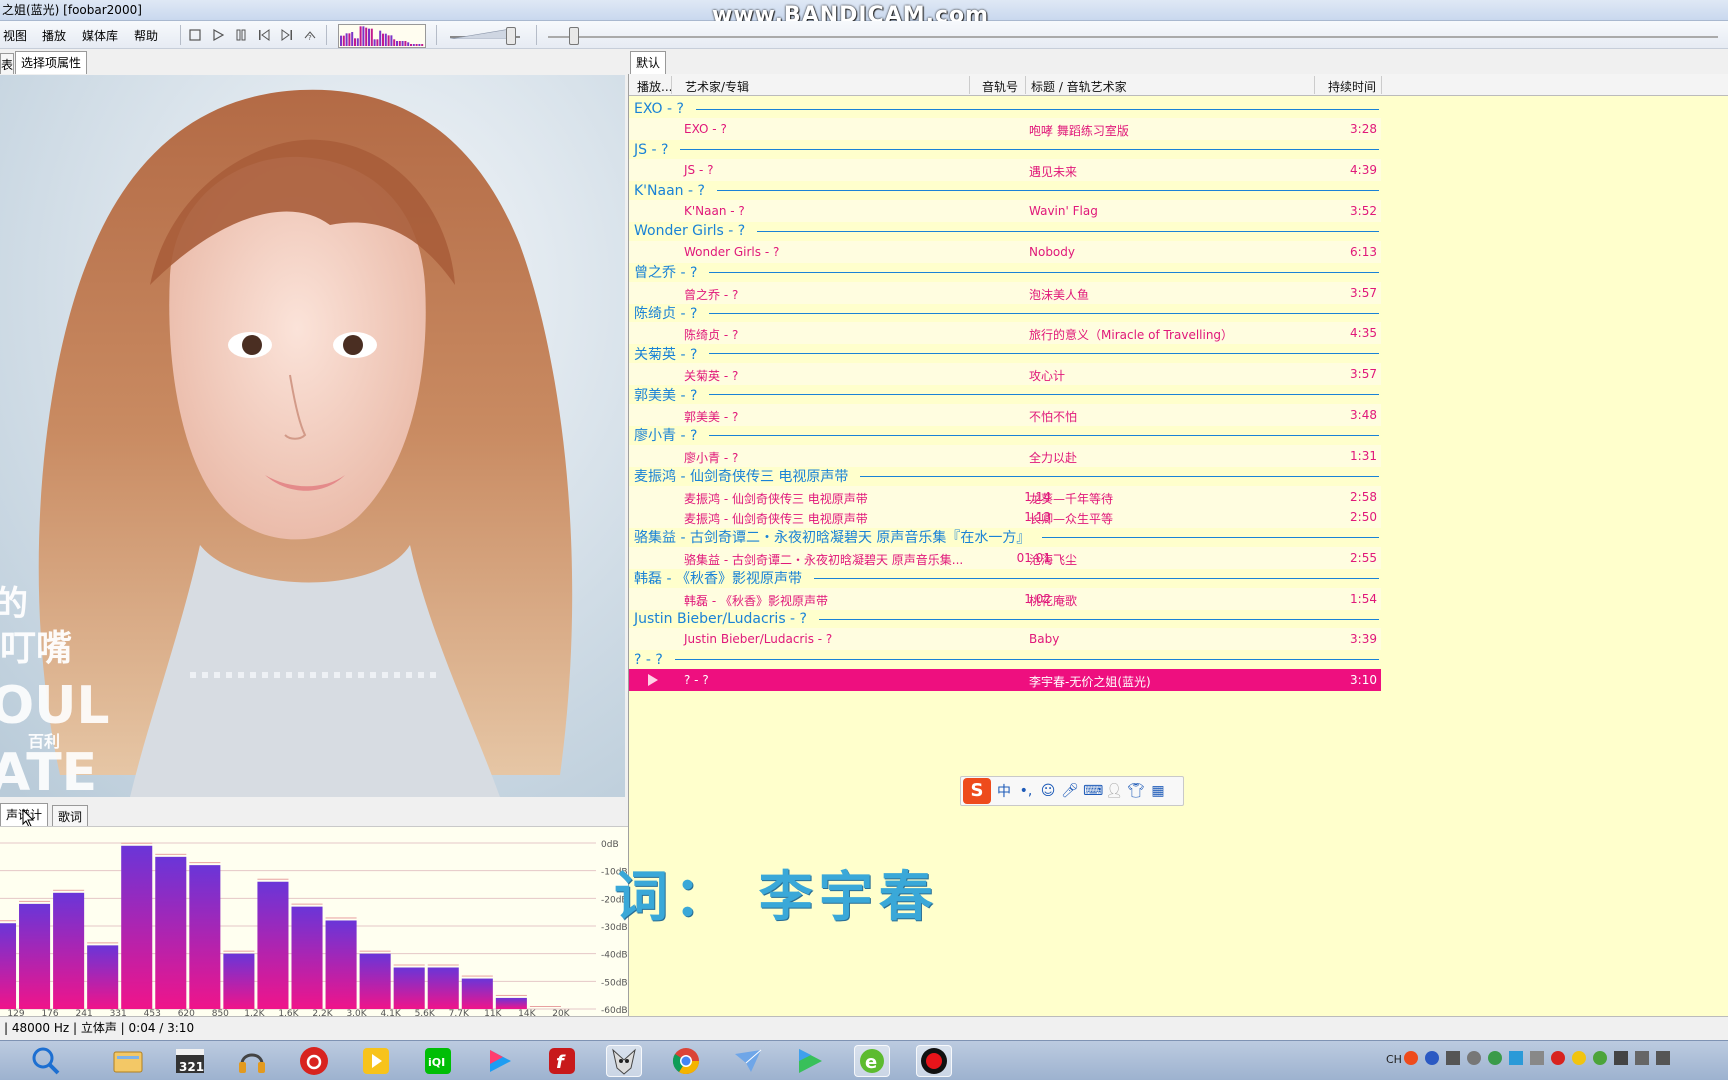 Image resolution: width=1728 pixels, height=1080 pixels. I want to click on column-duration: 持续时间, so click(1352, 86).